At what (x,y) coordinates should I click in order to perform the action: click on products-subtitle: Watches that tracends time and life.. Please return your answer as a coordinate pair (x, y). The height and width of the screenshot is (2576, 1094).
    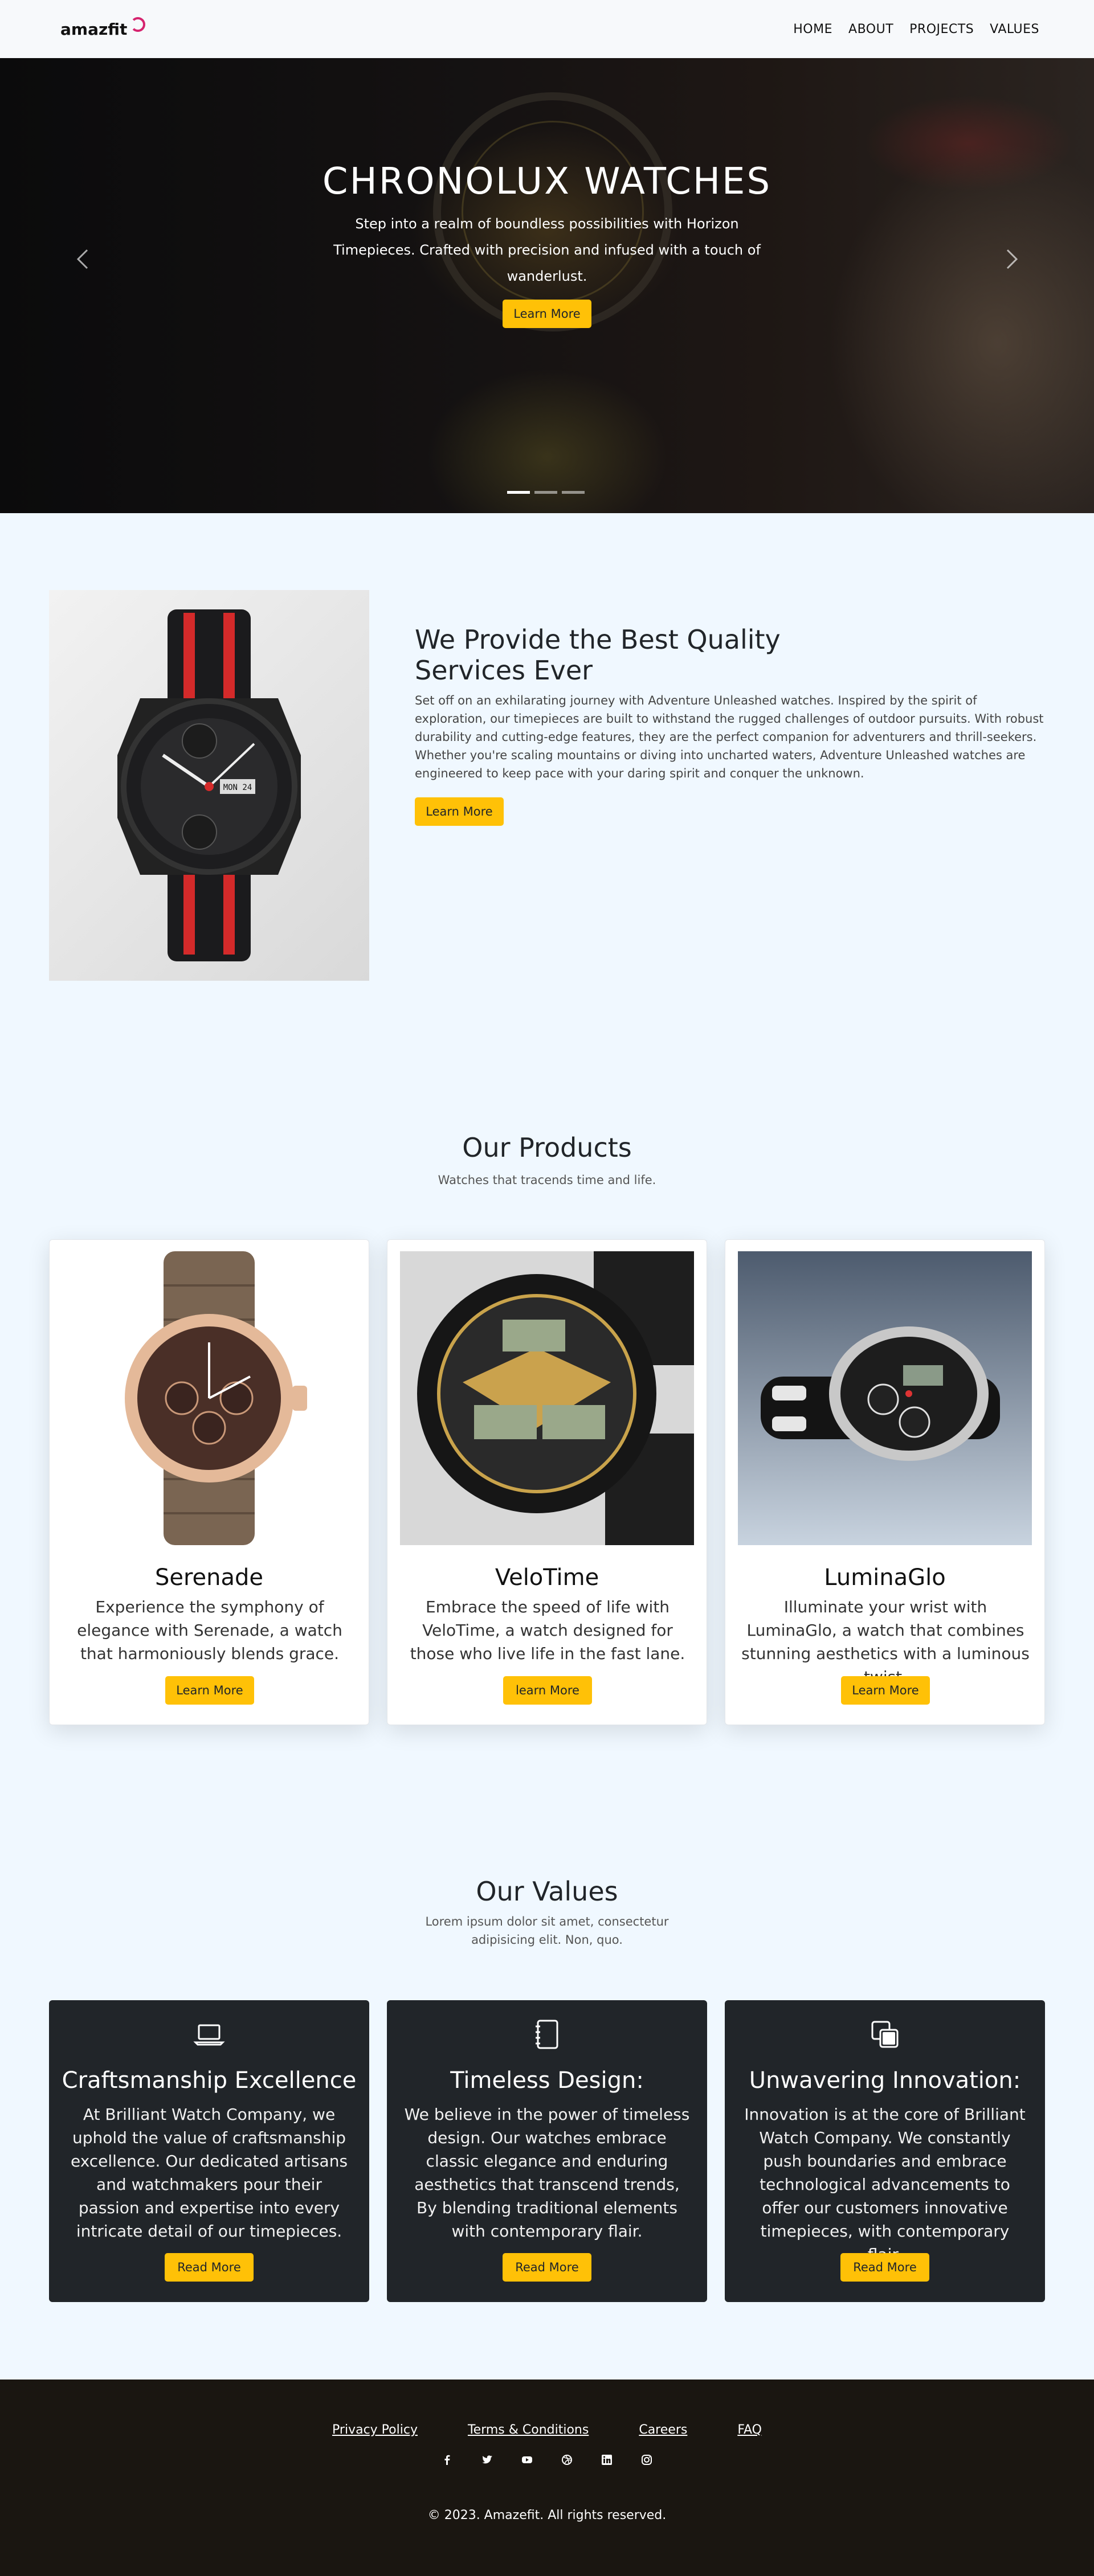
    Looking at the image, I should click on (547, 1180).